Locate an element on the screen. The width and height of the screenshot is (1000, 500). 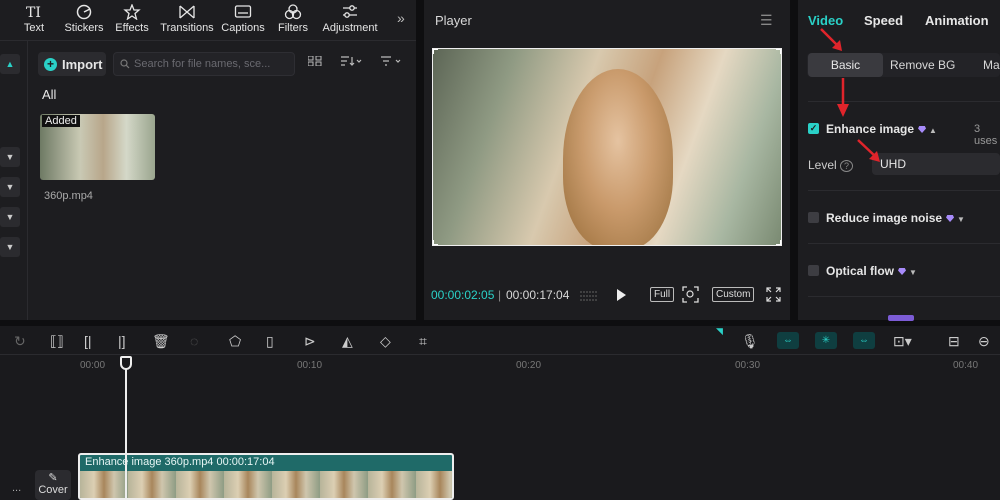
search-input is located at coordinates (214, 64).